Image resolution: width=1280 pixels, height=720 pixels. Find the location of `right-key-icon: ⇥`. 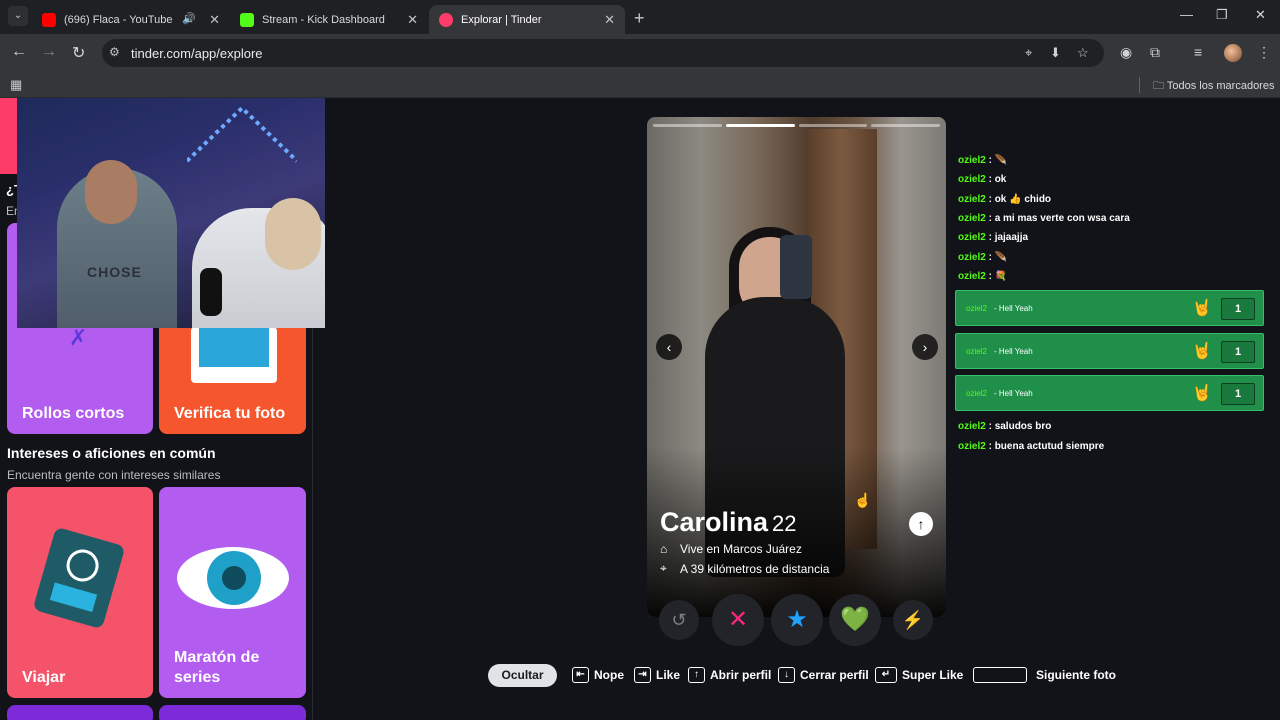

right-key-icon: ⇥ is located at coordinates (642, 675).